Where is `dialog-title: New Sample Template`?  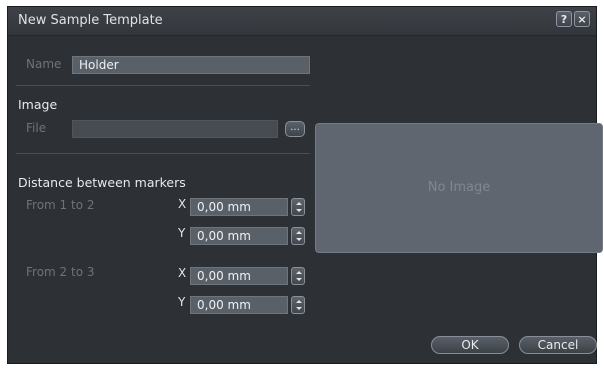 dialog-title: New Sample Template is located at coordinates (90, 20).